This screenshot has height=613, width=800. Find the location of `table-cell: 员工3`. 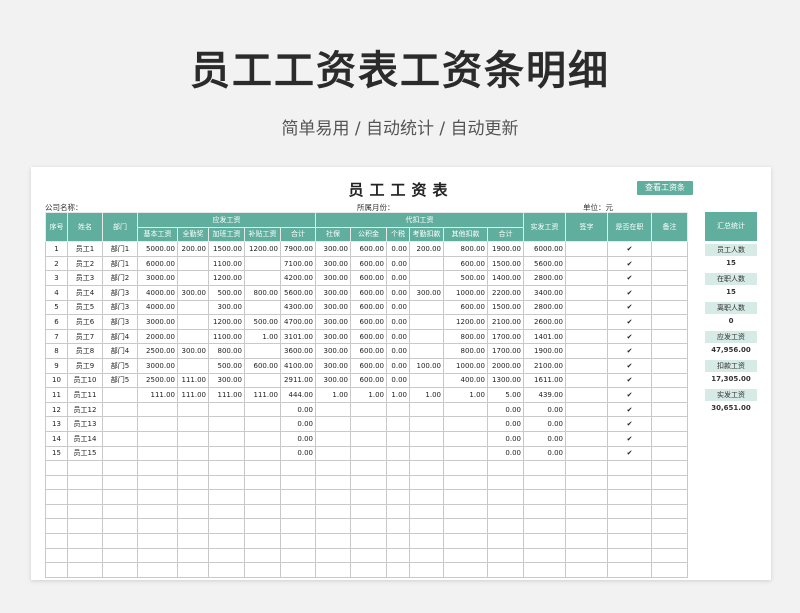

table-cell: 员工3 is located at coordinates (85, 278).